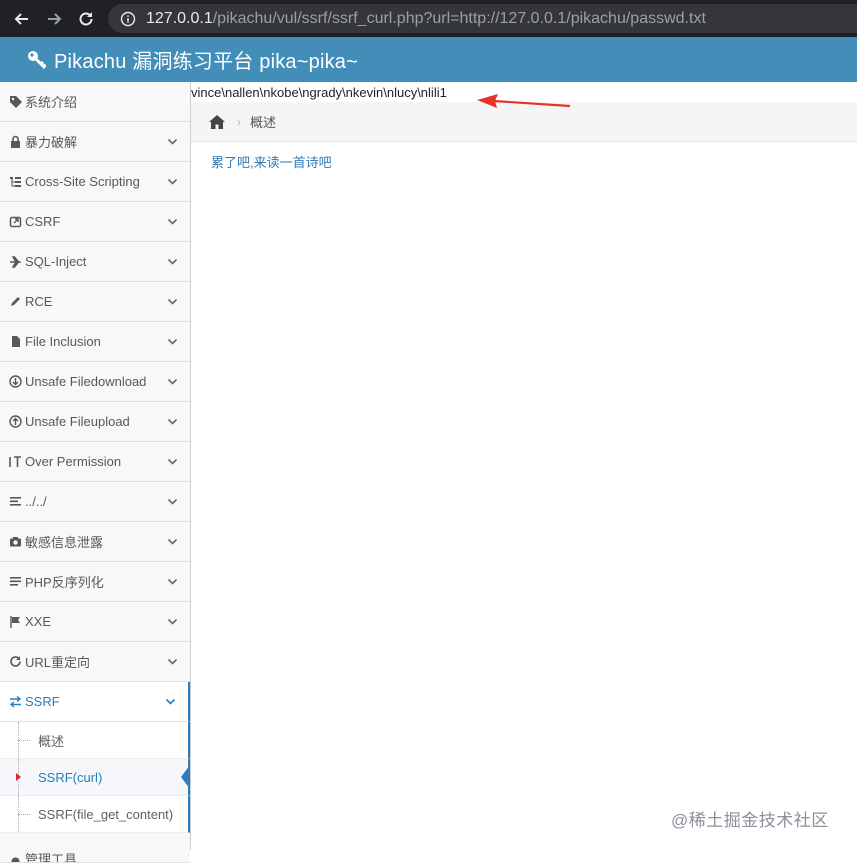  I want to click on sidebar-item-label: Unsafe Filedownload, so click(85, 381).